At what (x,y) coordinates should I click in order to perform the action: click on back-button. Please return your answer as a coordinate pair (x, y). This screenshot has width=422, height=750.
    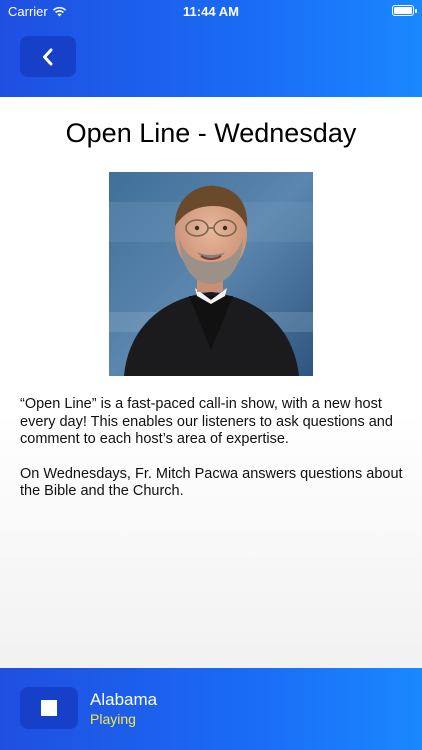
    Looking at the image, I should click on (48, 56).